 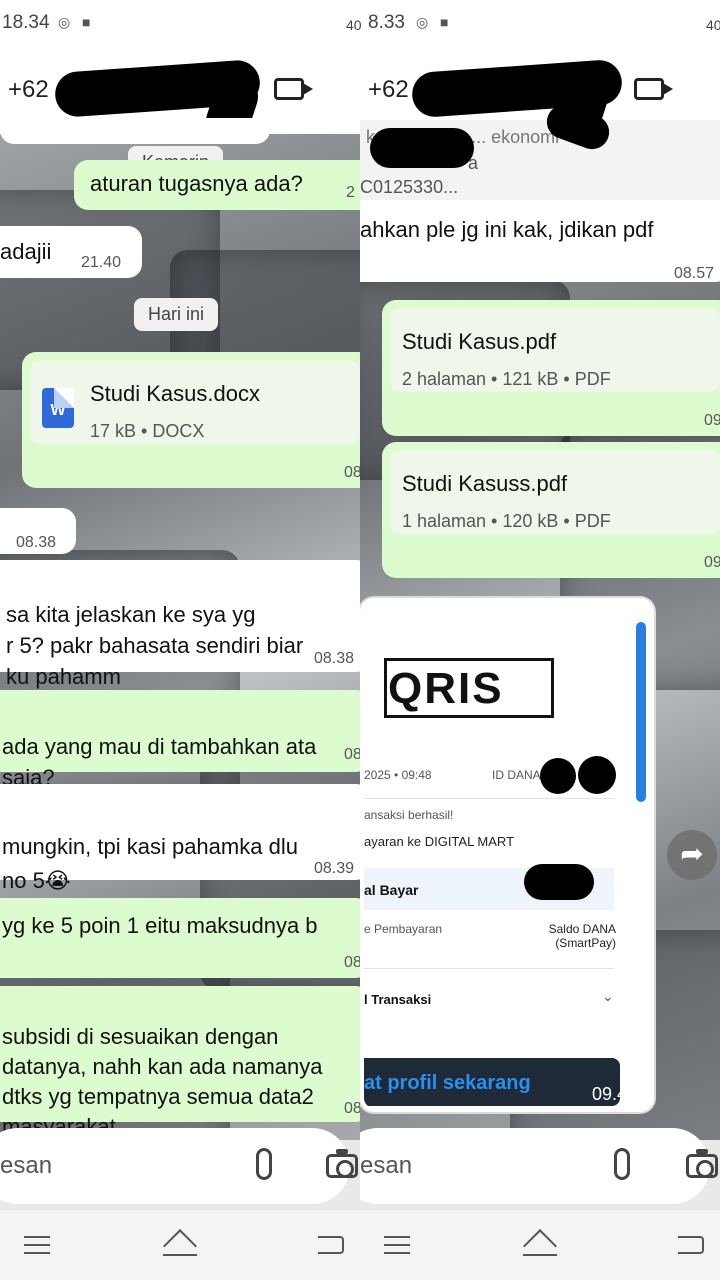 What do you see at coordinates (386, 22) in the screenshot?
I see `status-time: 8.33` at bounding box center [386, 22].